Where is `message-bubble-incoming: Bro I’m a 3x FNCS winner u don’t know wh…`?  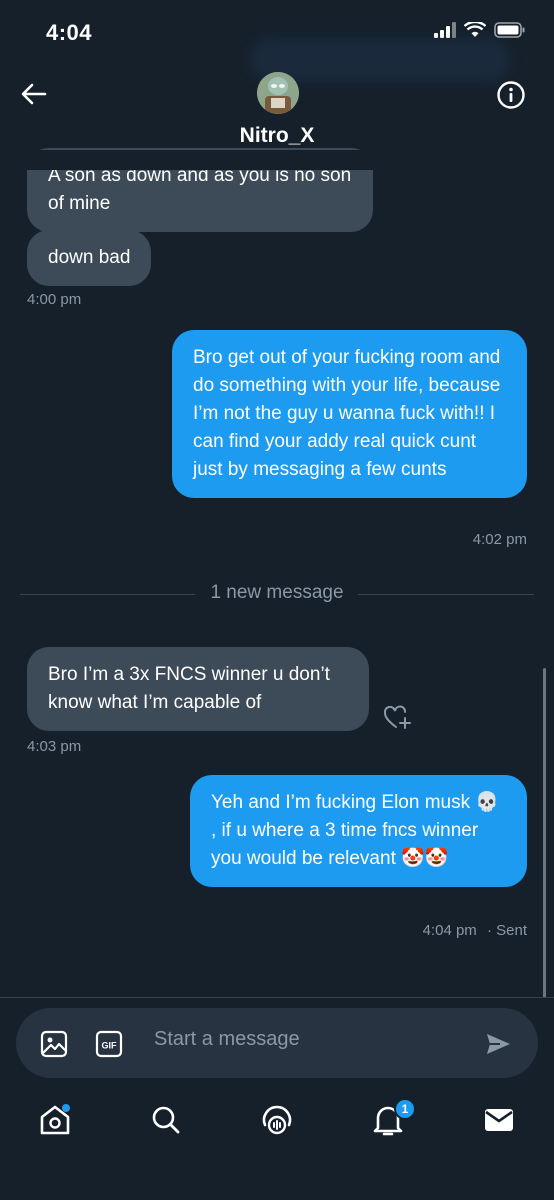 message-bubble-incoming: Bro I’m a 3x FNCS winner u don’t know wh… is located at coordinates (198, 689).